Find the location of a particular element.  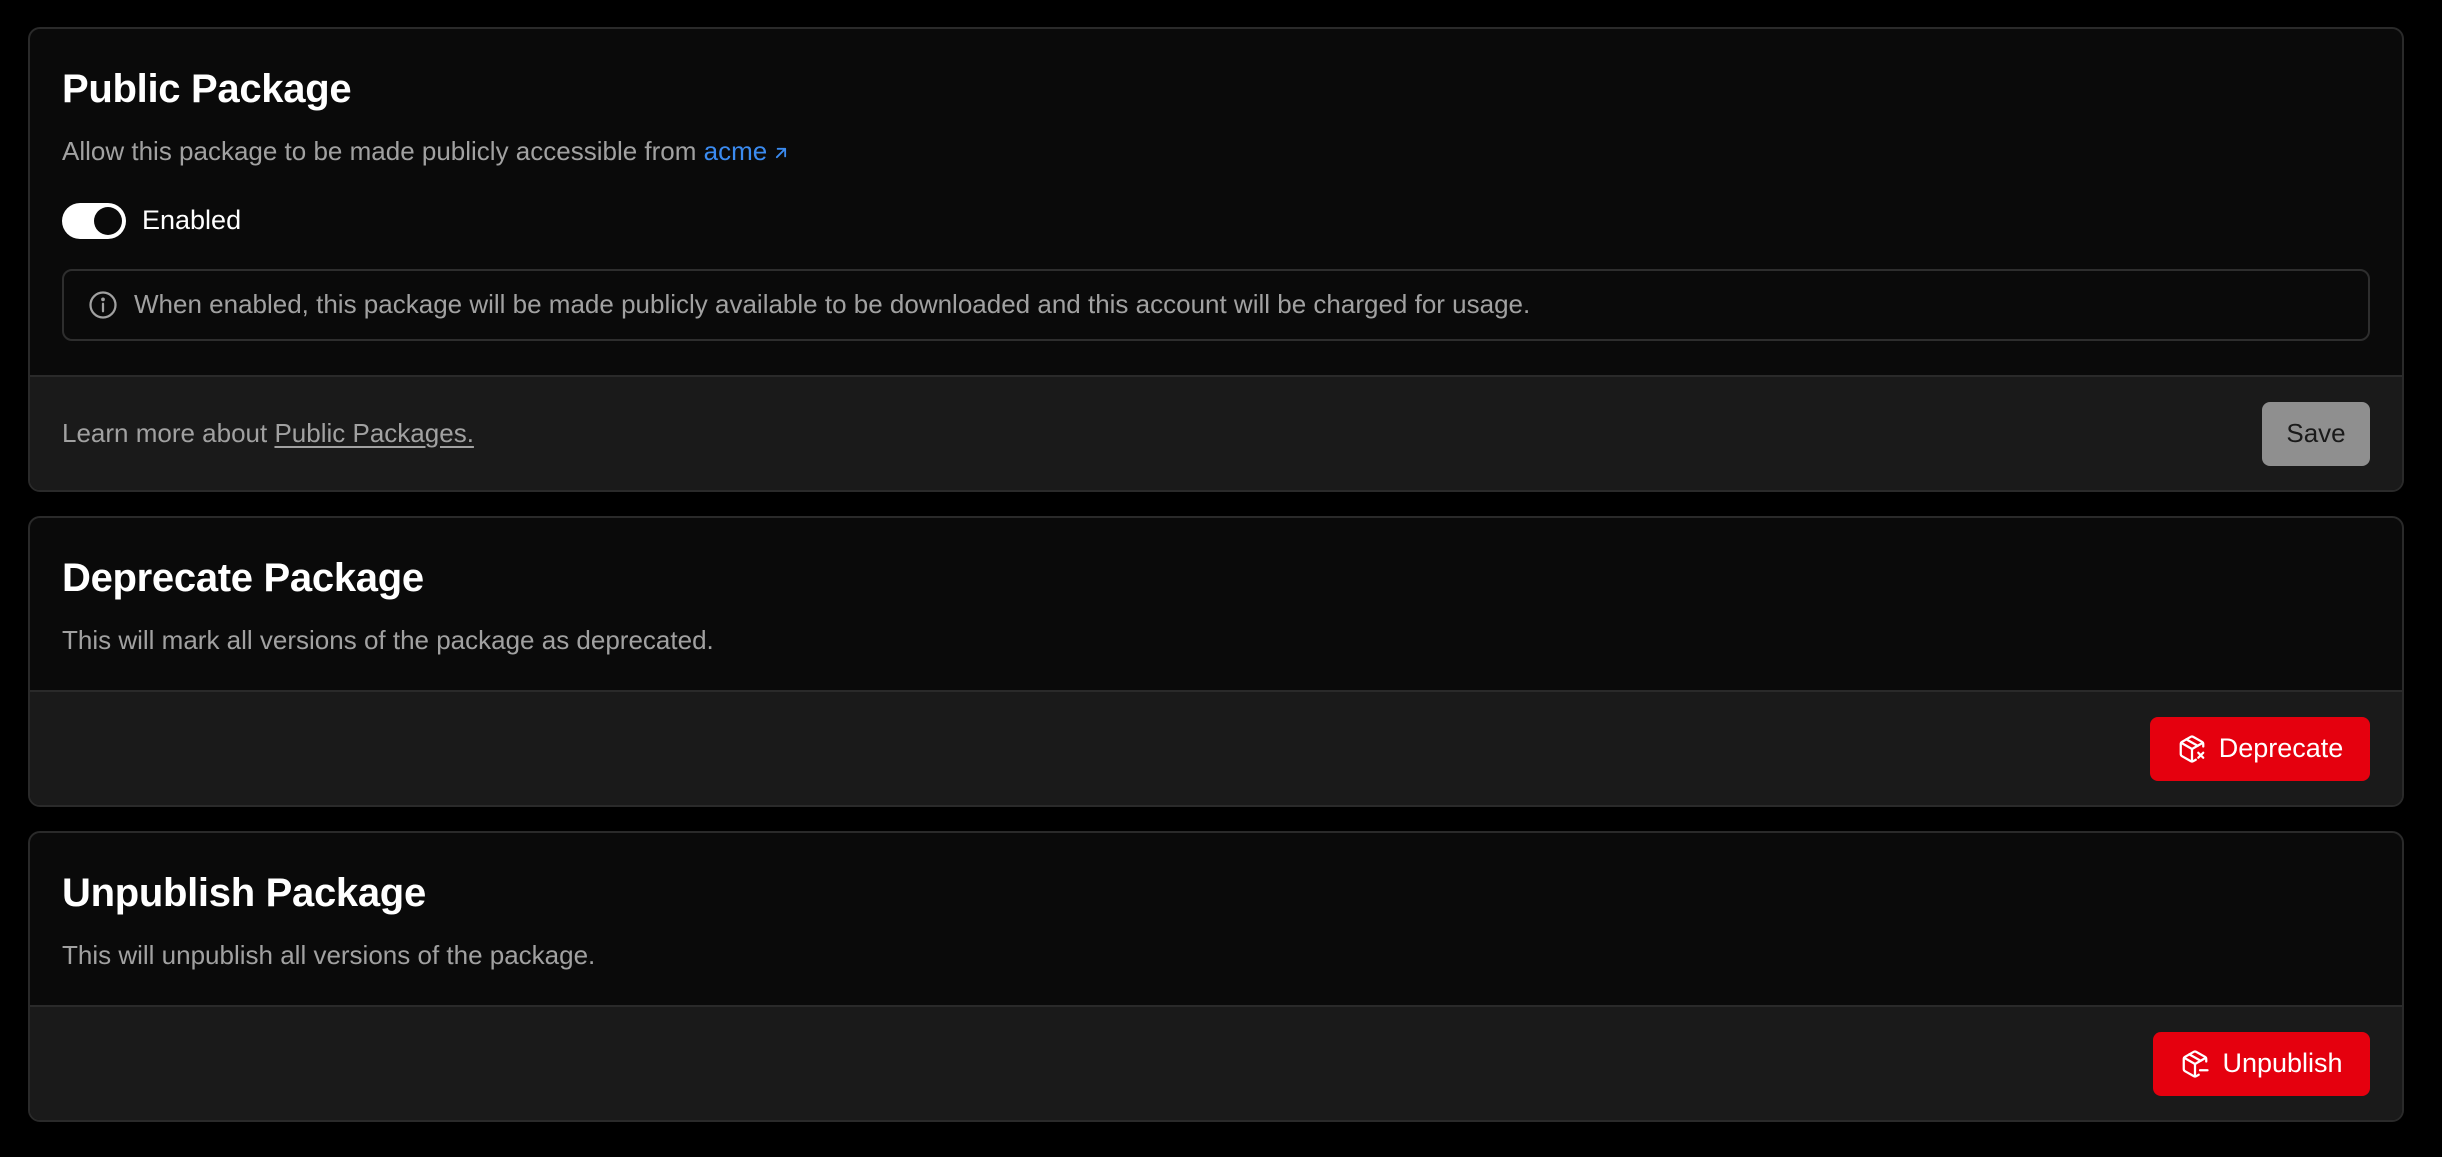

toggle-label: Enabled is located at coordinates (192, 220).